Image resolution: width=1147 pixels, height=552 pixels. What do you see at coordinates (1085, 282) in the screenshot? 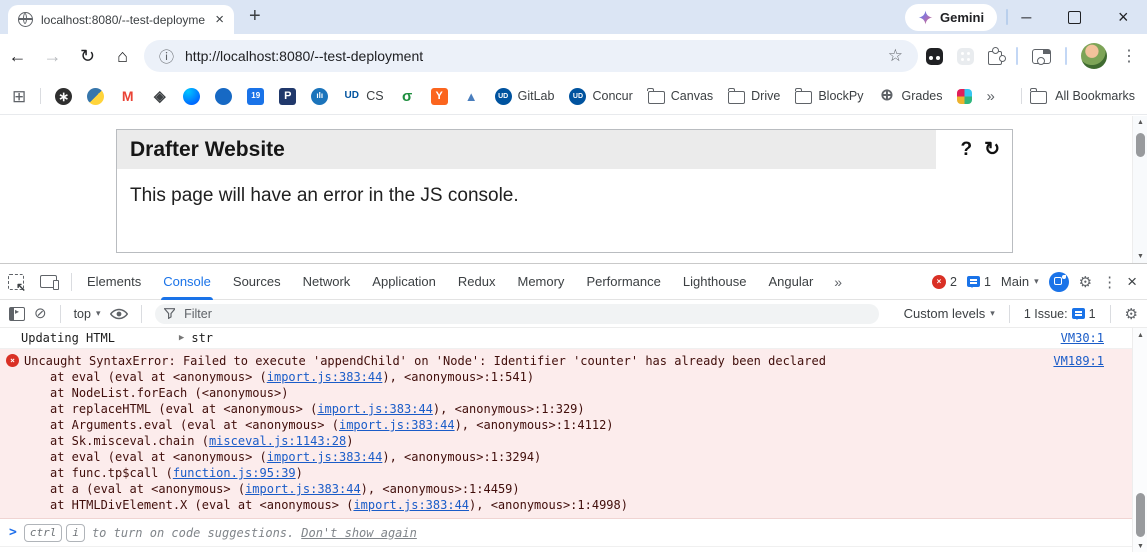
I see `devtools-settings-icon: ⚙` at bounding box center [1085, 282].